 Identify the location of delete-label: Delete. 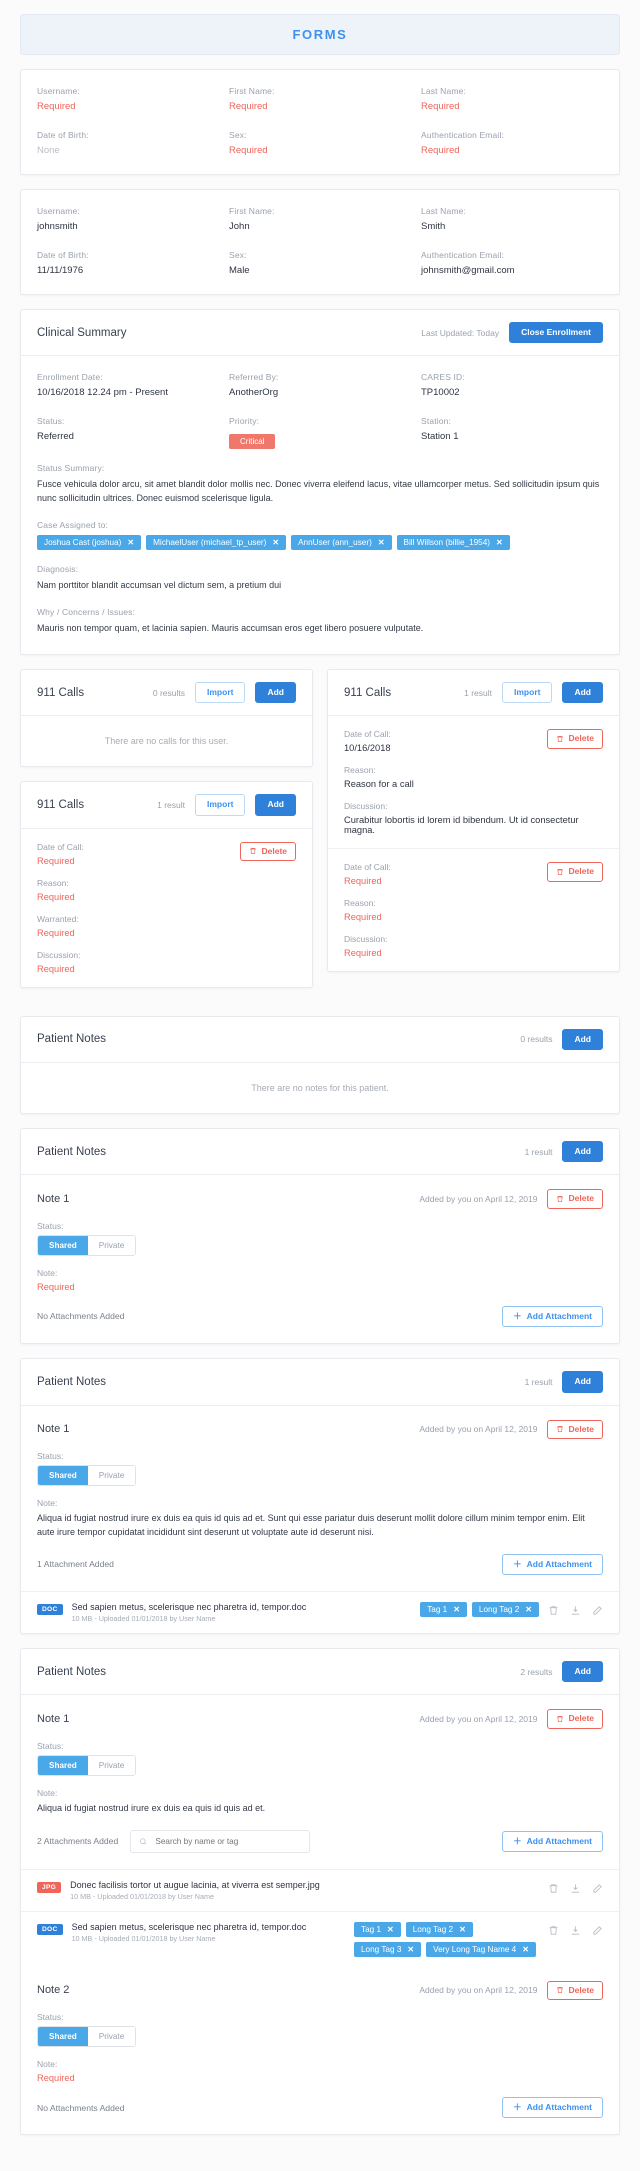
(274, 850).